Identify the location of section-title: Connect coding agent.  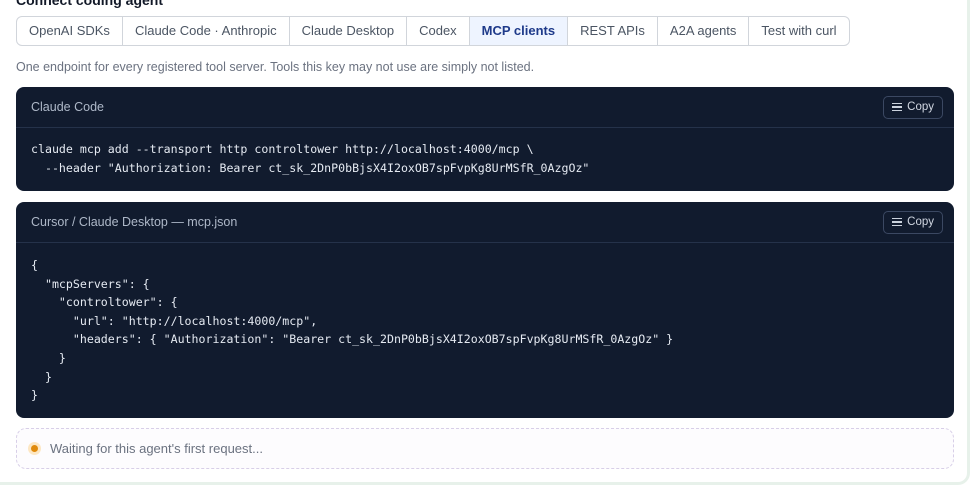
(89, 4).